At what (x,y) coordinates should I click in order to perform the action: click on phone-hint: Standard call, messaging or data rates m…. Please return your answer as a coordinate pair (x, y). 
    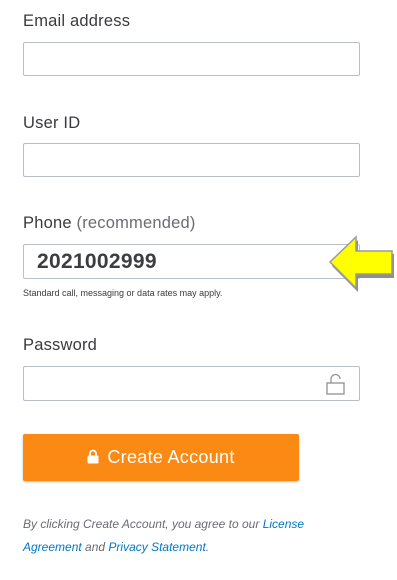
    Looking at the image, I should click on (123, 293).